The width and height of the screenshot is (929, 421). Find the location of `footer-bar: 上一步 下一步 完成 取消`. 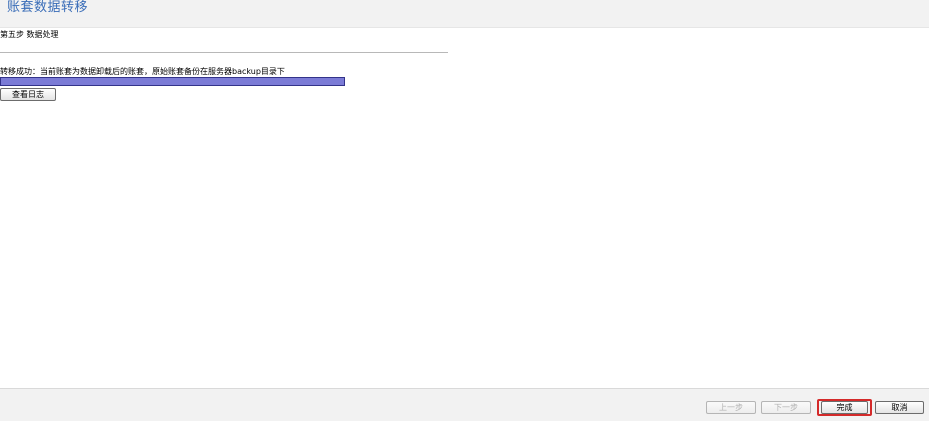

footer-bar: 上一步 下一步 完成 取消 is located at coordinates (464, 404).